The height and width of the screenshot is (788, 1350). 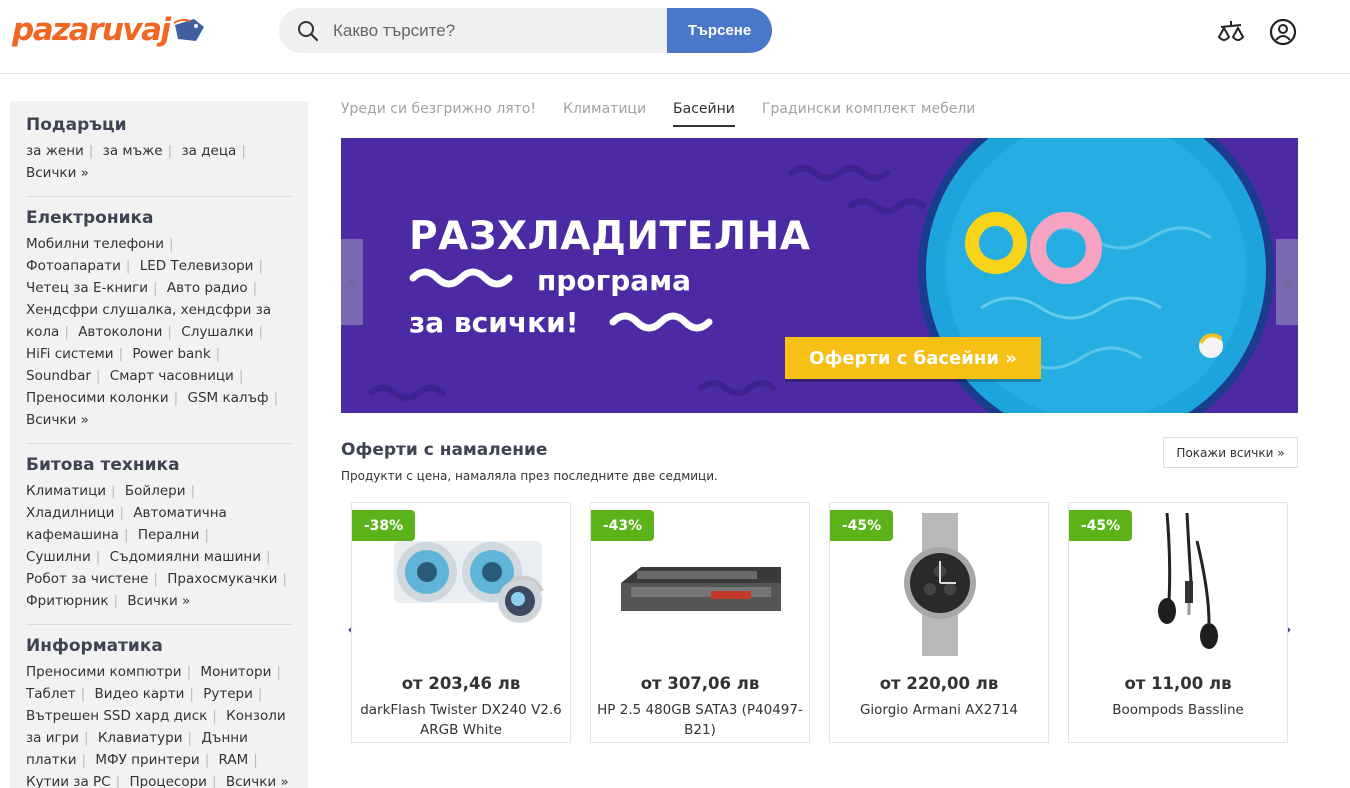 What do you see at coordinates (438, 114) in the screenshot?
I see `tab-summer: Уреди си безгрижно лято!` at bounding box center [438, 114].